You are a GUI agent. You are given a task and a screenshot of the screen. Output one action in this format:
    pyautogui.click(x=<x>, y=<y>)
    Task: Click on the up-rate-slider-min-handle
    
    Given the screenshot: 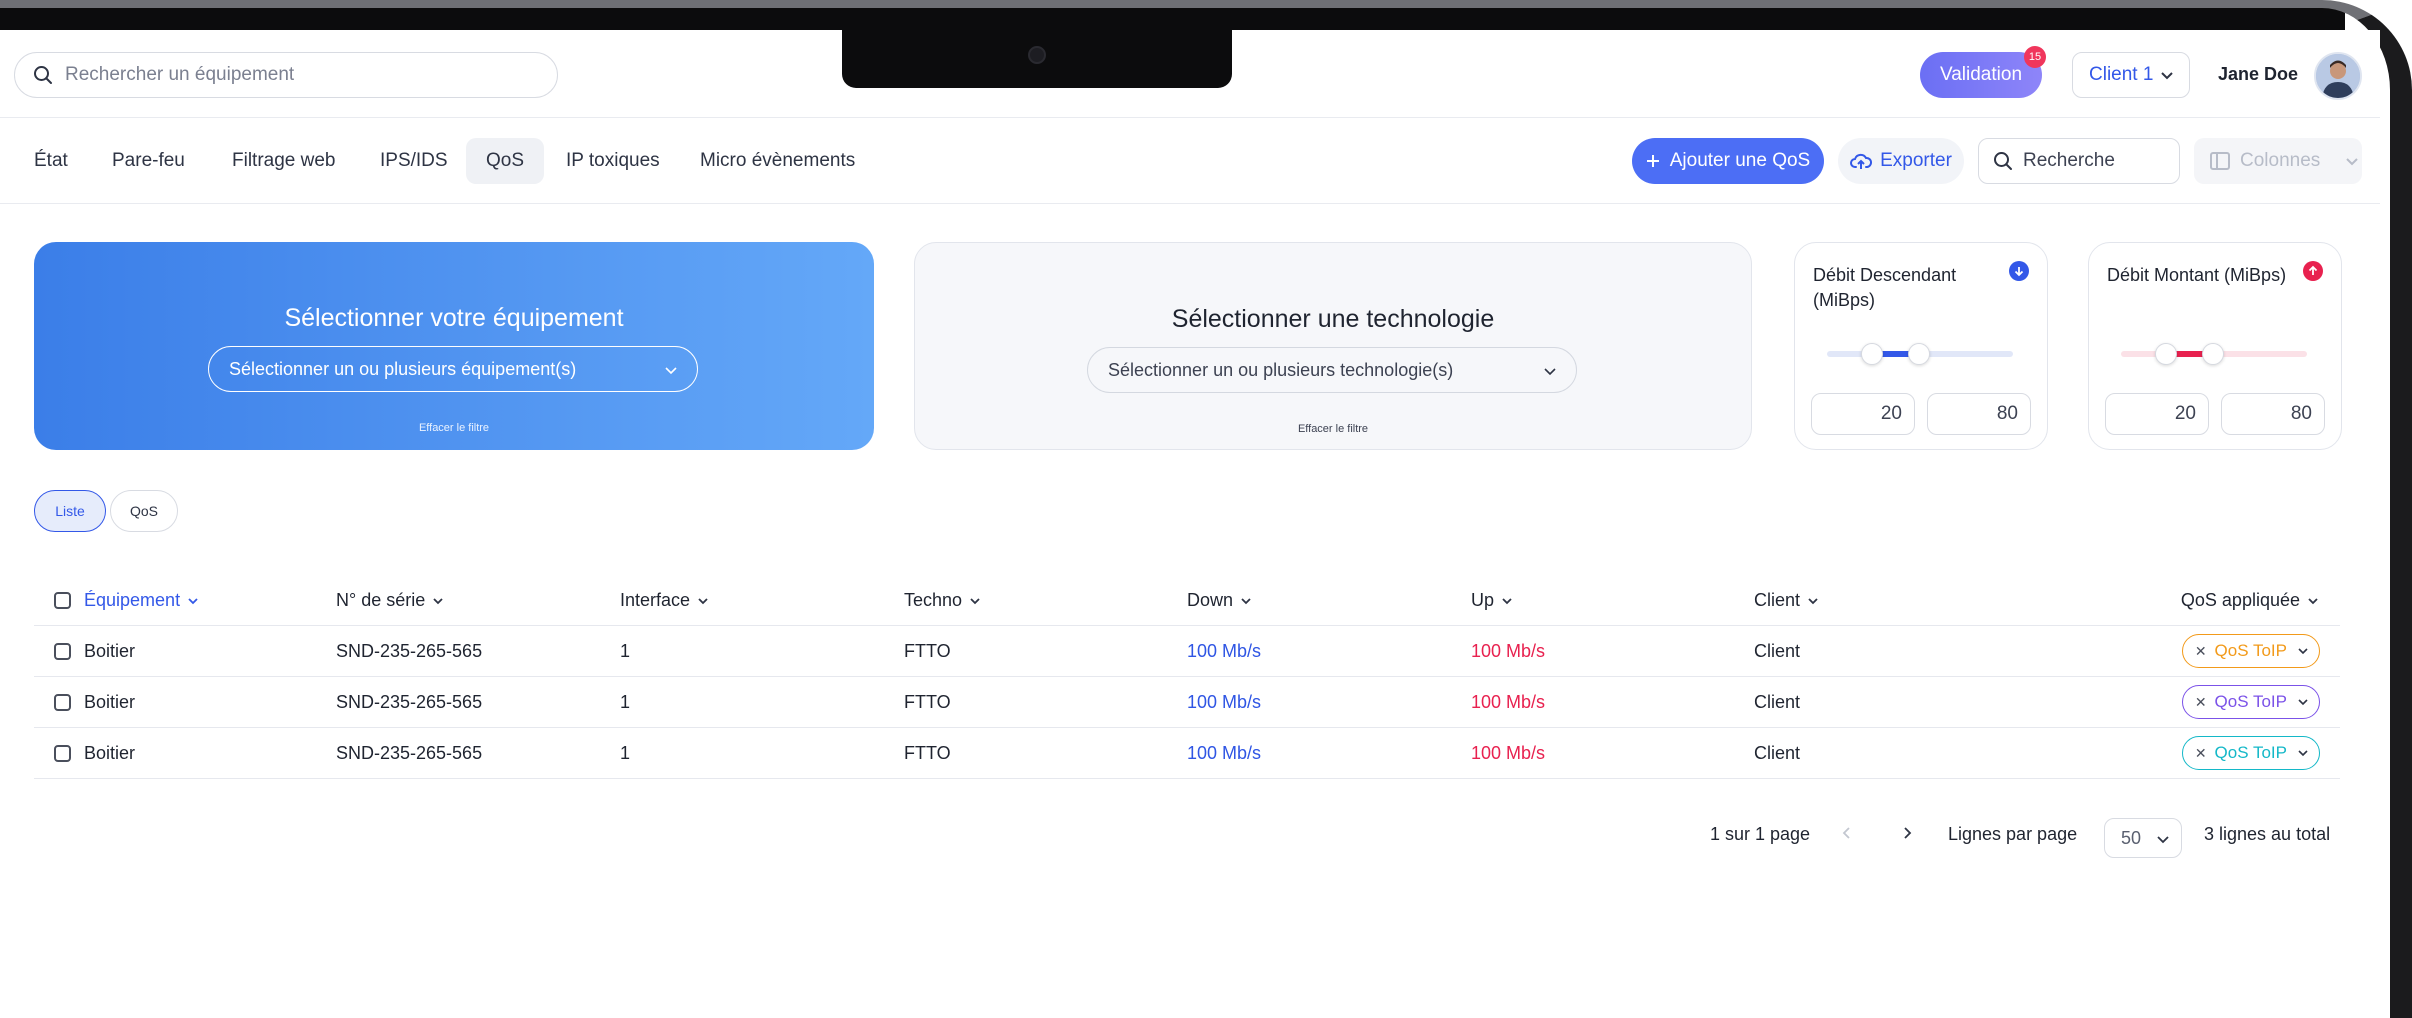 What is the action you would take?
    pyautogui.click(x=2166, y=354)
    